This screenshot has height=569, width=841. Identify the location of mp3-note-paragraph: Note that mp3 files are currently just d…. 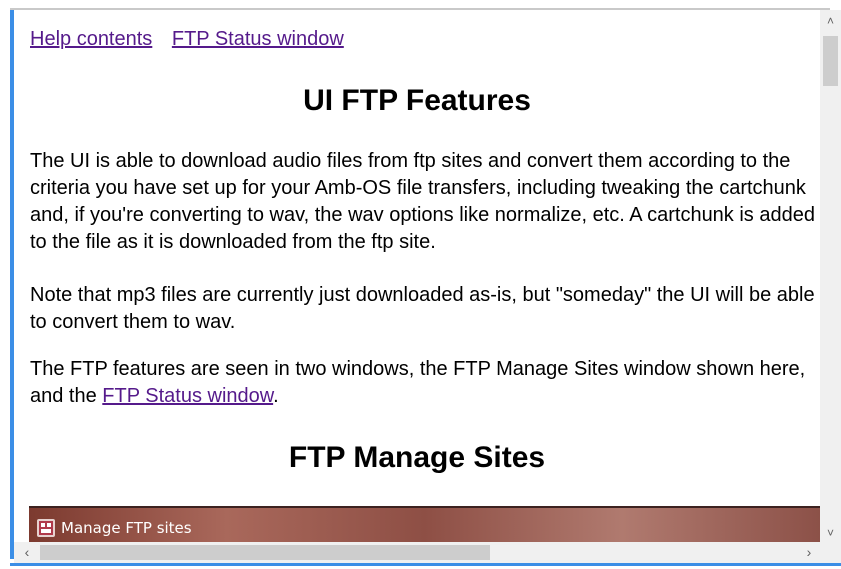
(422, 308).